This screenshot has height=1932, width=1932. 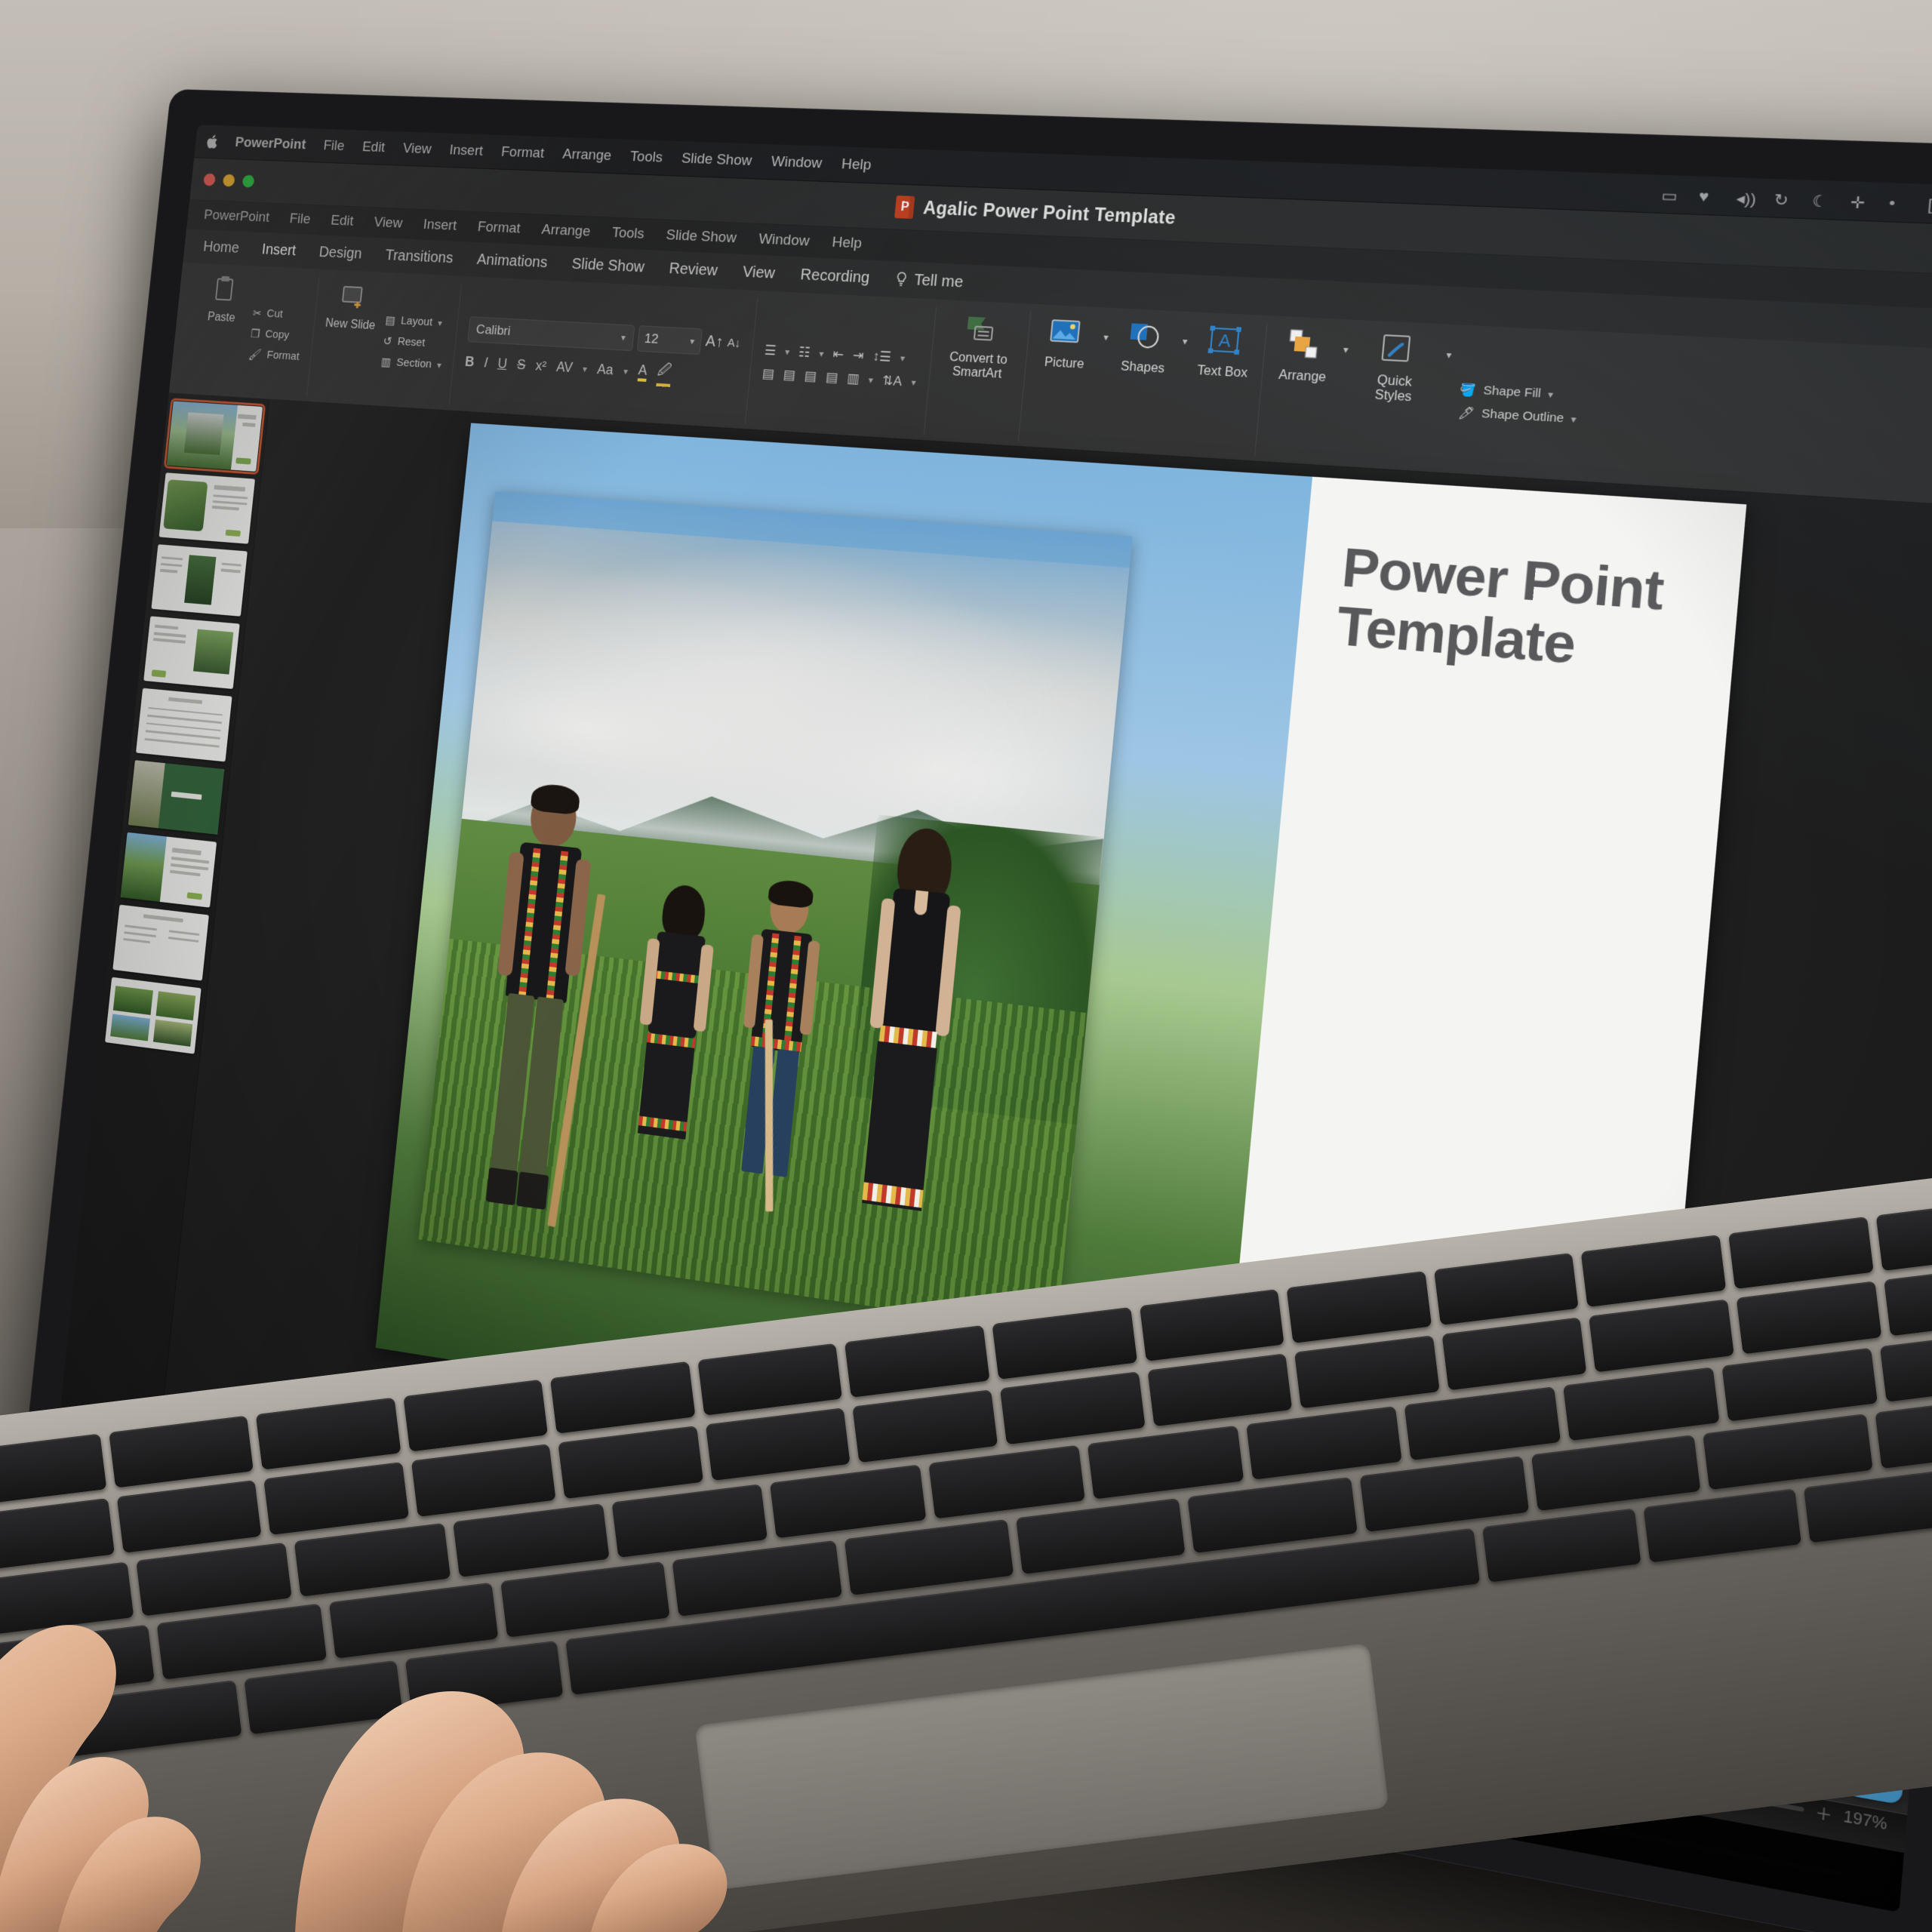 I want to click on tab-recording: Recording, so click(x=835, y=276).